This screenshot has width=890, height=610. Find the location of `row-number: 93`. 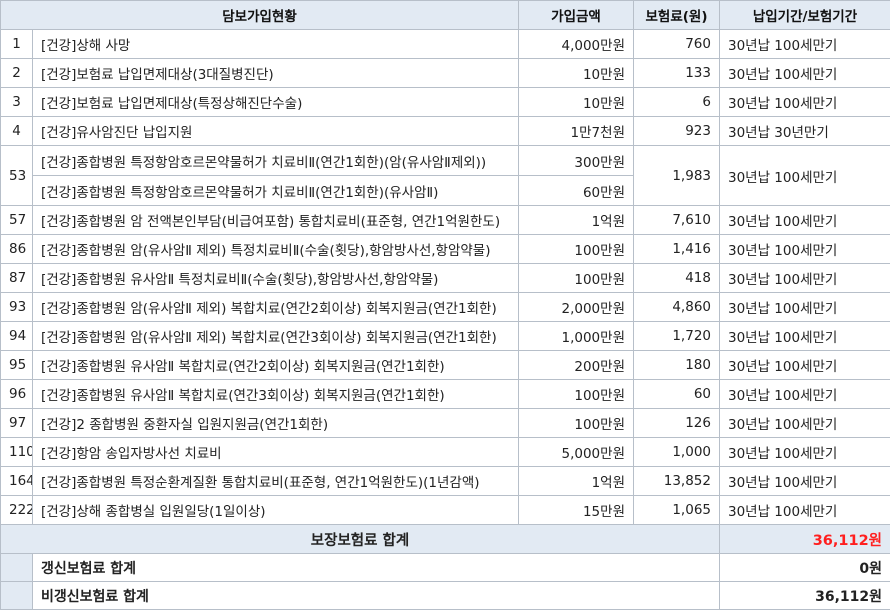

row-number: 93 is located at coordinates (17, 307).